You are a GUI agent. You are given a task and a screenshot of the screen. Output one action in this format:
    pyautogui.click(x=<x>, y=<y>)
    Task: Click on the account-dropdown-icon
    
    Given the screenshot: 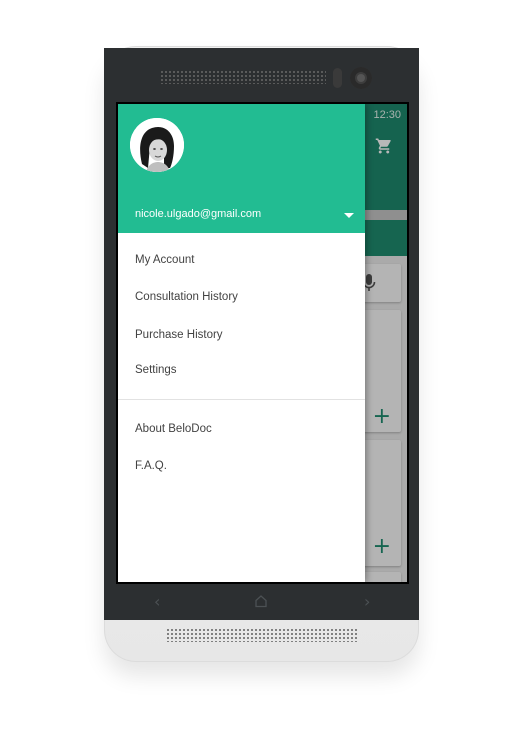 What is the action you would take?
    pyautogui.click(x=349, y=215)
    